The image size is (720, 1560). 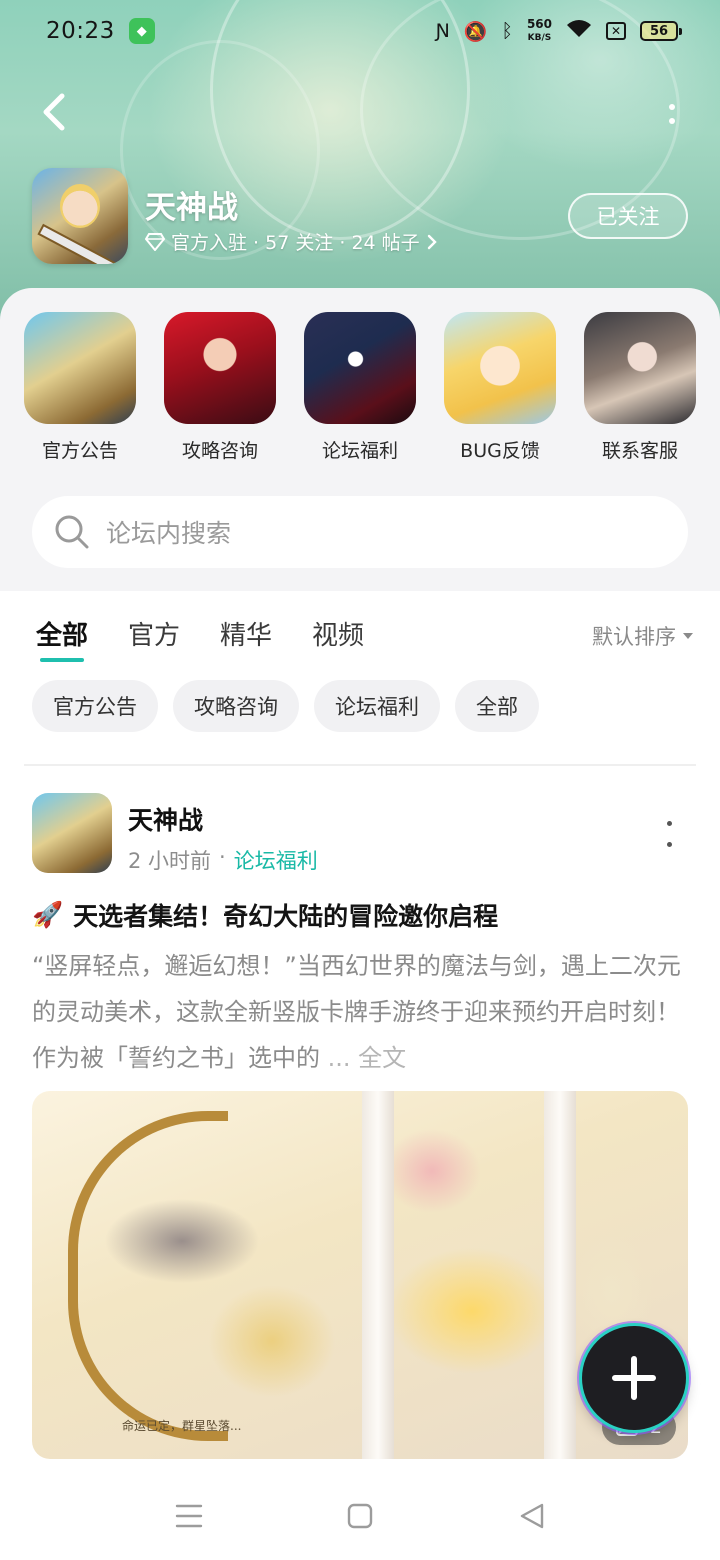 What do you see at coordinates (360, 31) in the screenshot?
I see `status-bar: 20:23 ◆ Ɲ 🔕 ᛒ 560 KB/S ✕ 56` at bounding box center [360, 31].